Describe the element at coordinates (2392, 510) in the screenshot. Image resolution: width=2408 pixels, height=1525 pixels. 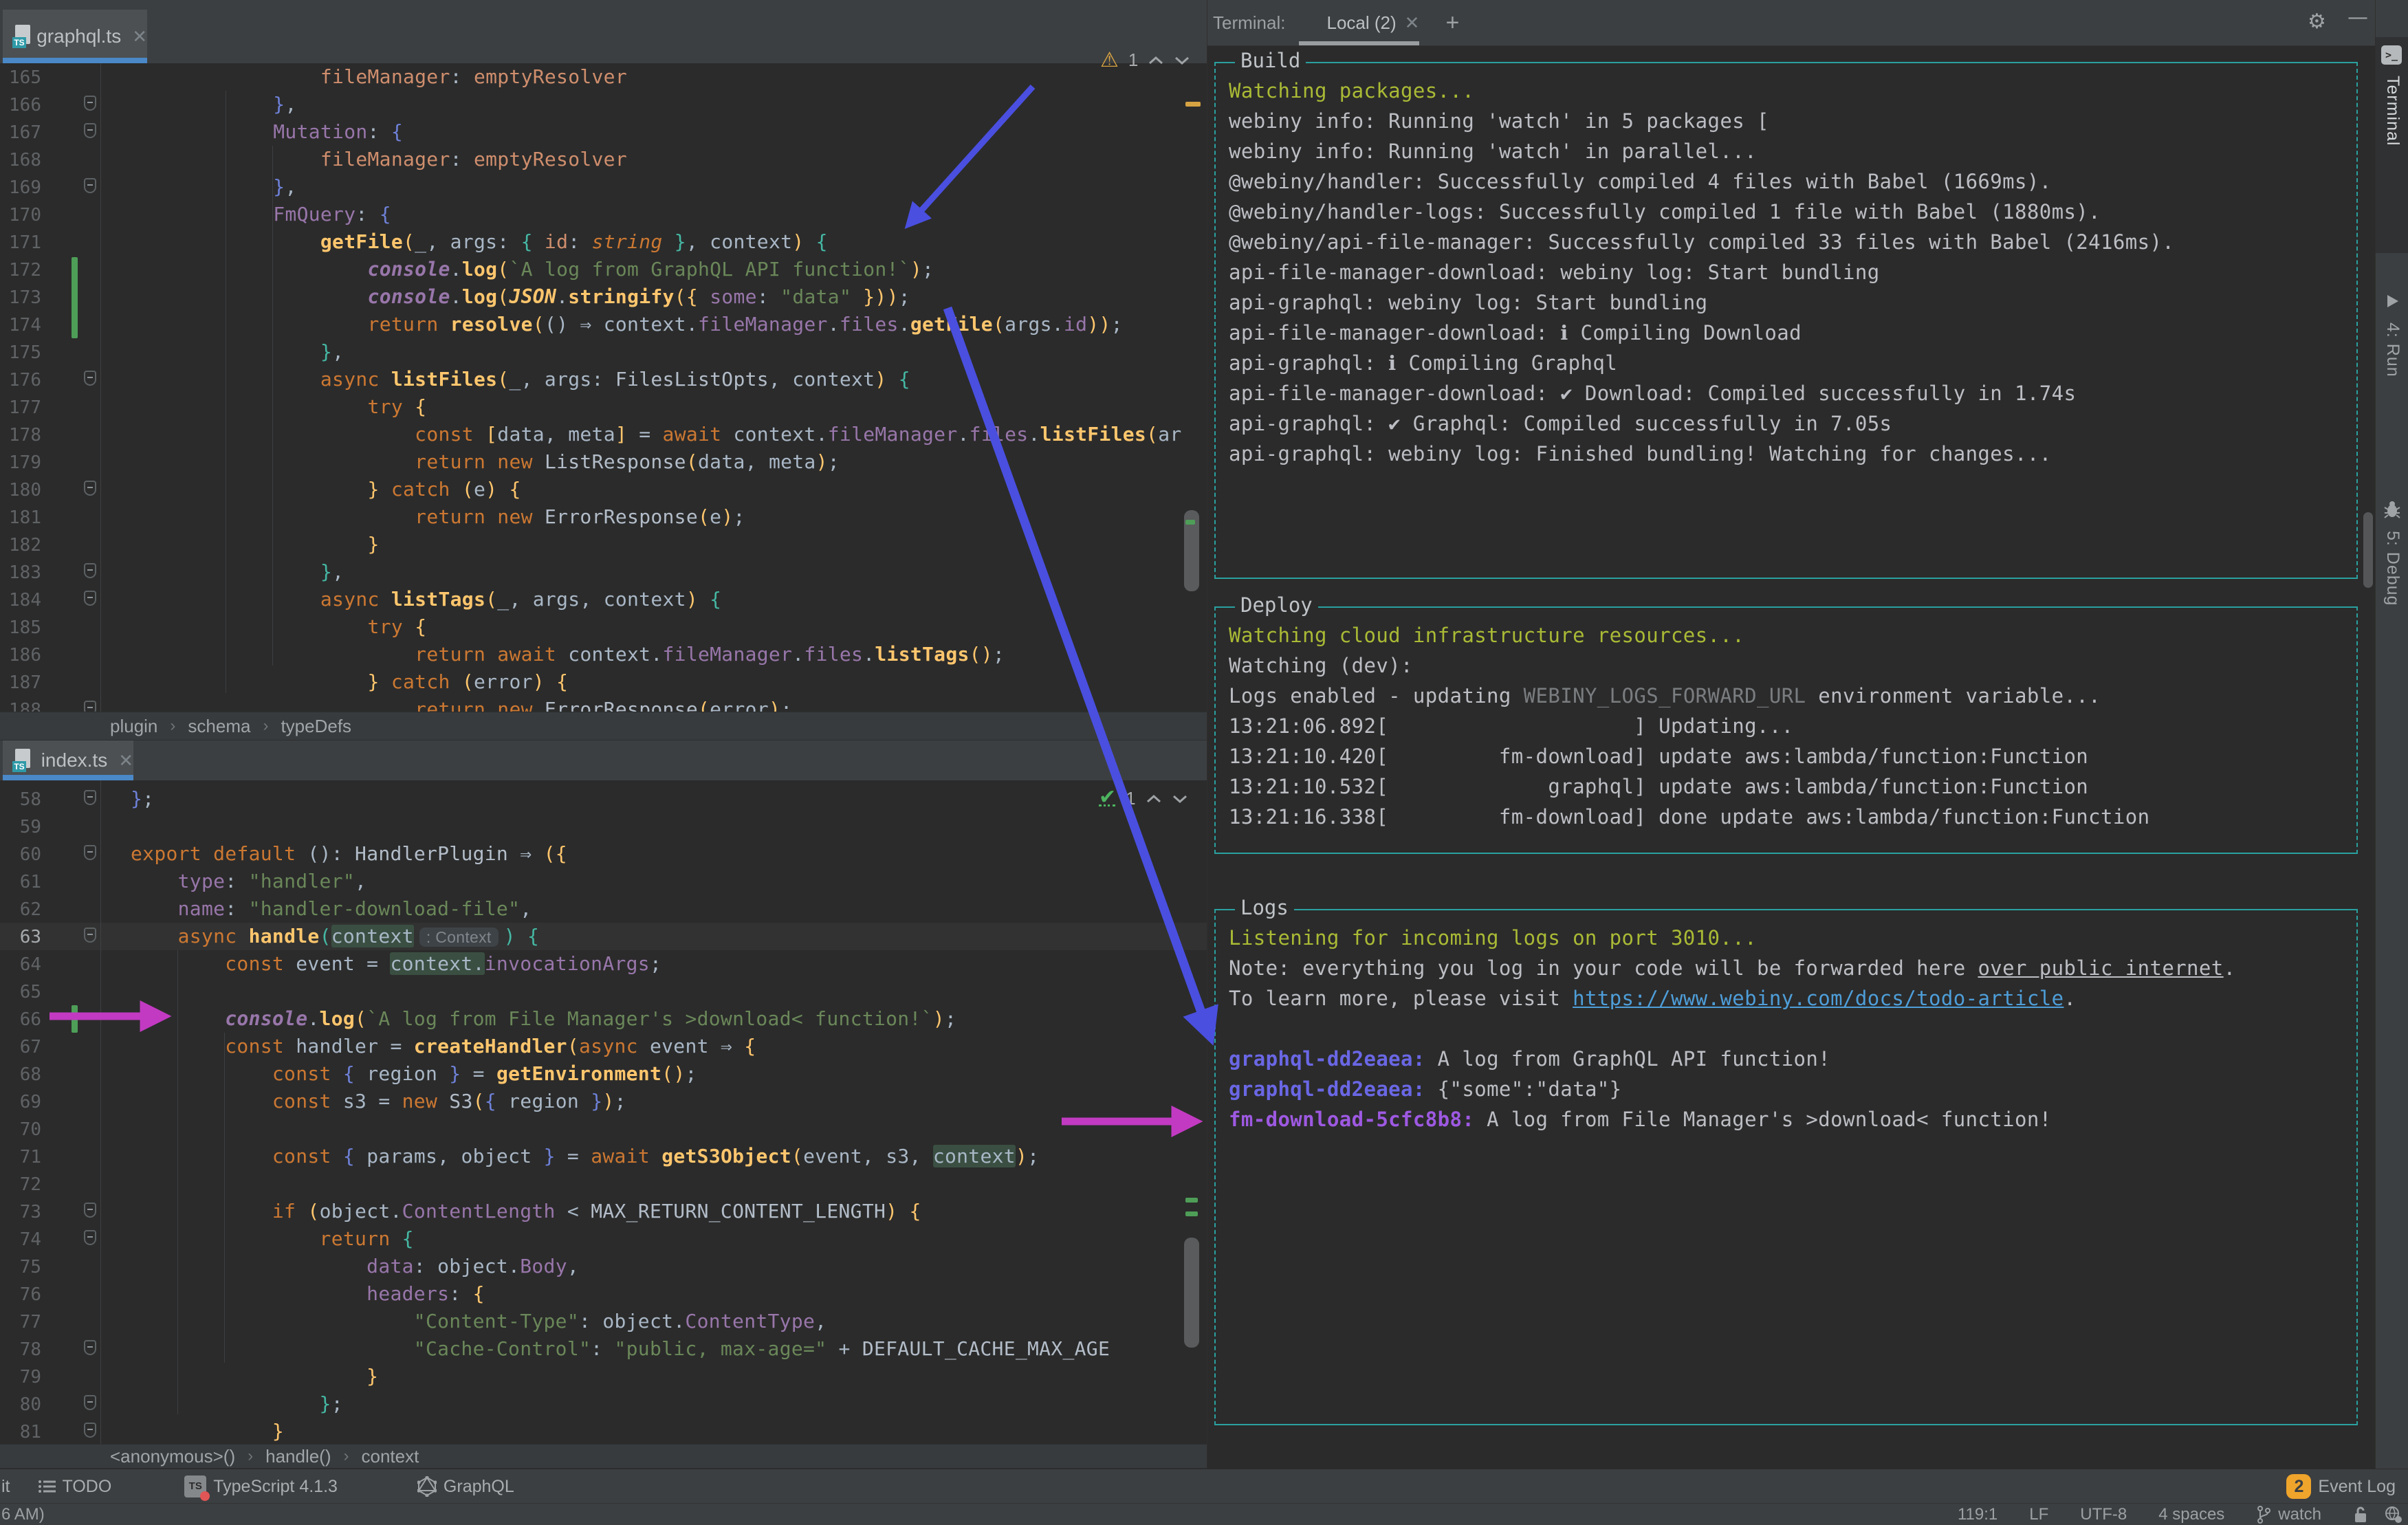
I see `debug-icon` at that location.